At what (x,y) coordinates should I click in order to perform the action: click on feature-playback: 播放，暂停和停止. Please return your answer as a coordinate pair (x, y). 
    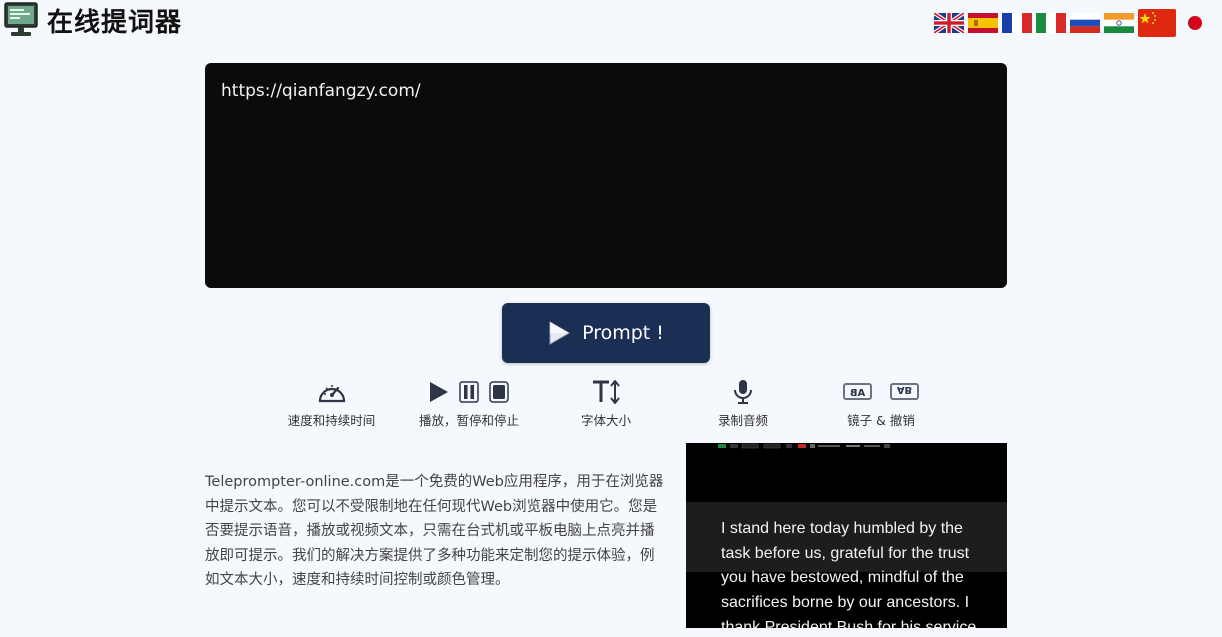
    Looking at the image, I should click on (469, 403).